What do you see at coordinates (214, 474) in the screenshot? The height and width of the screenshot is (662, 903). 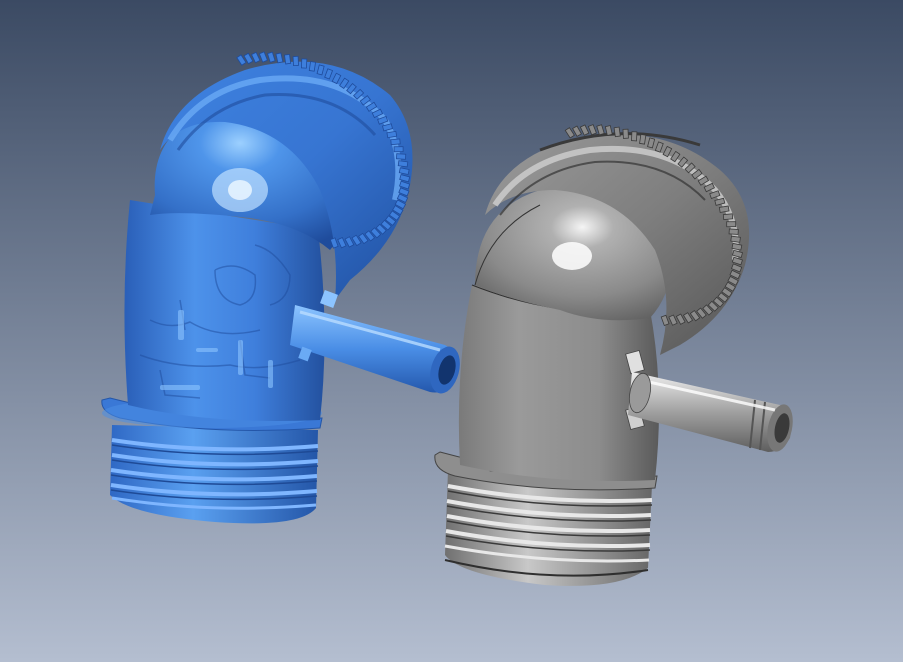 I see `blue-threaded-base` at bounding box center [214, 474].